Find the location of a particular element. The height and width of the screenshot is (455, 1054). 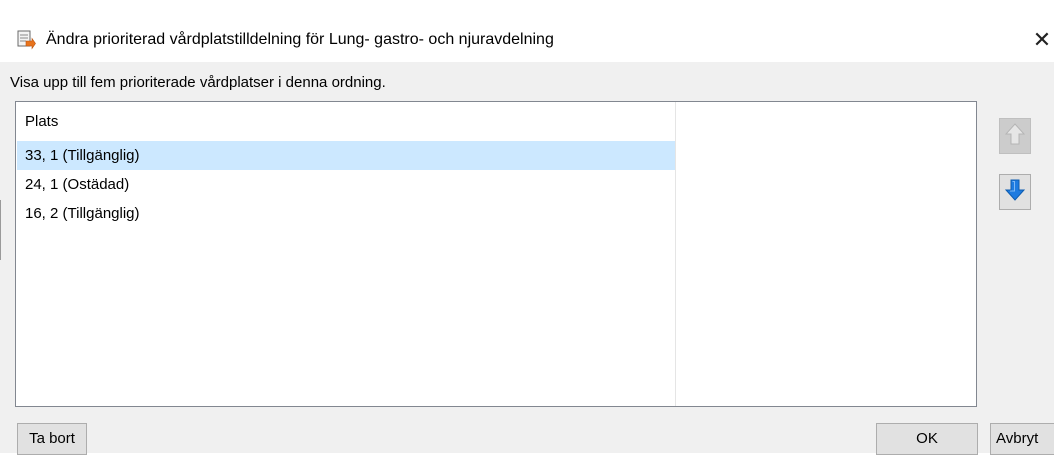

ok-button: OK is located at coordinates (927, 439).